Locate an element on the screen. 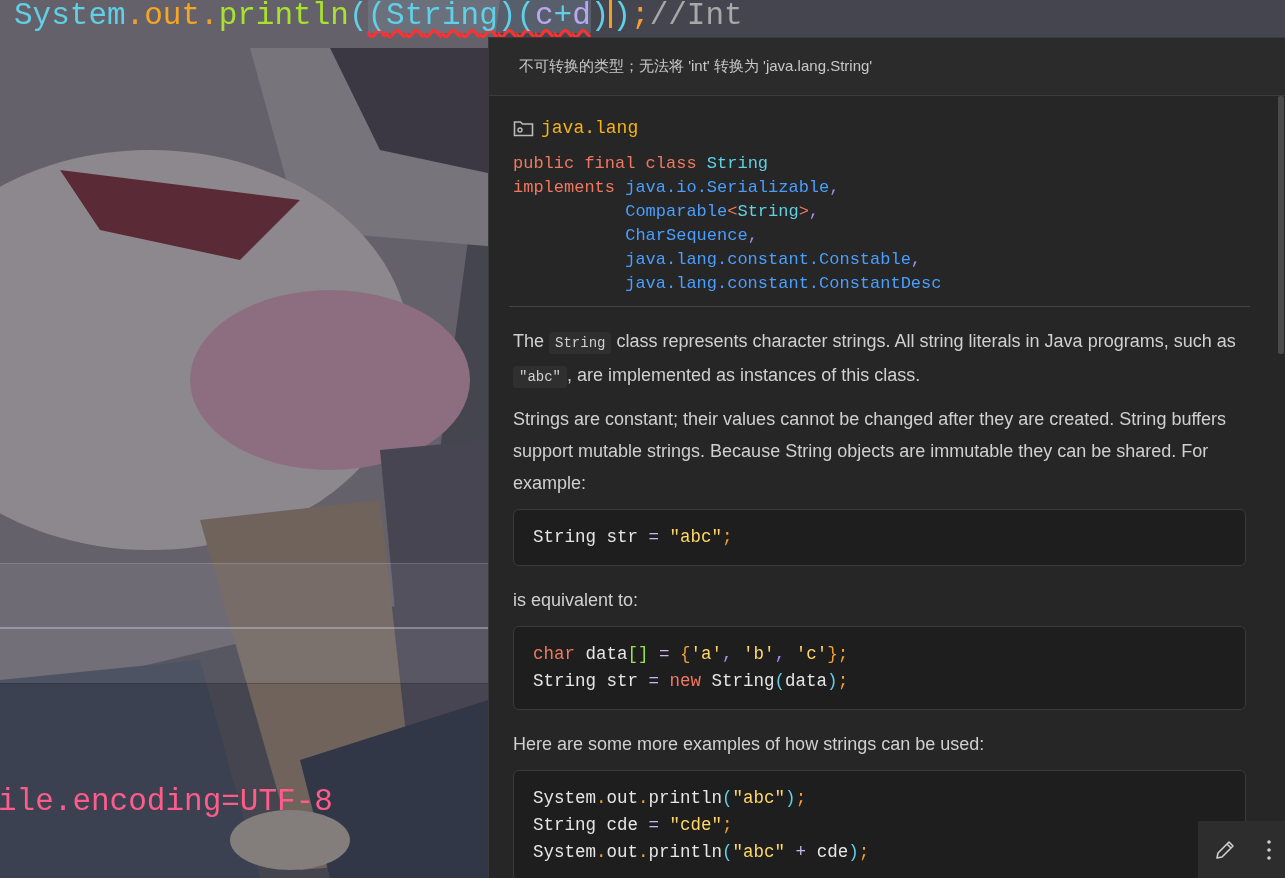 This screenshot has width=1285, height=878. code-example: System.out.println("abc"); String cde = "cde"; System.out.println("abc" + cde); is located at coordinates (879, 824).